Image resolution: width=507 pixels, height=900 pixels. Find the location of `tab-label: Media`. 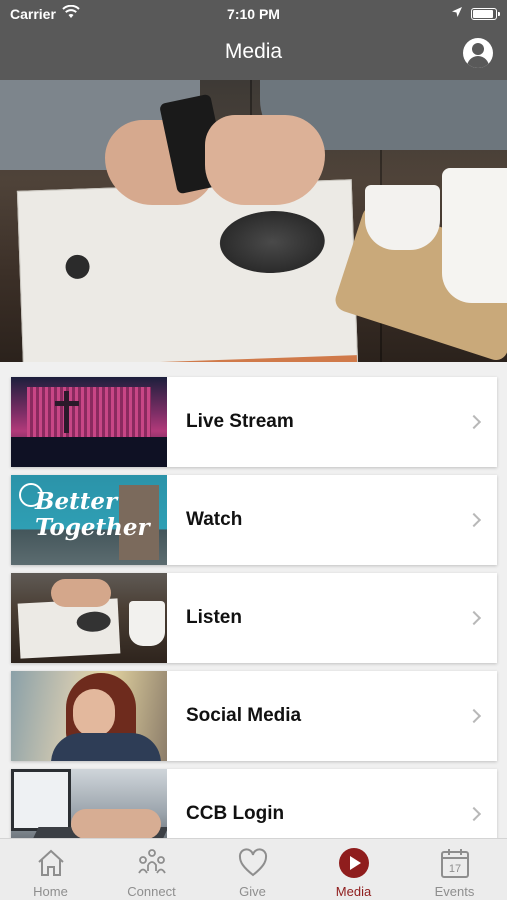

tab-label: Media is located at coordinates (353, 891).